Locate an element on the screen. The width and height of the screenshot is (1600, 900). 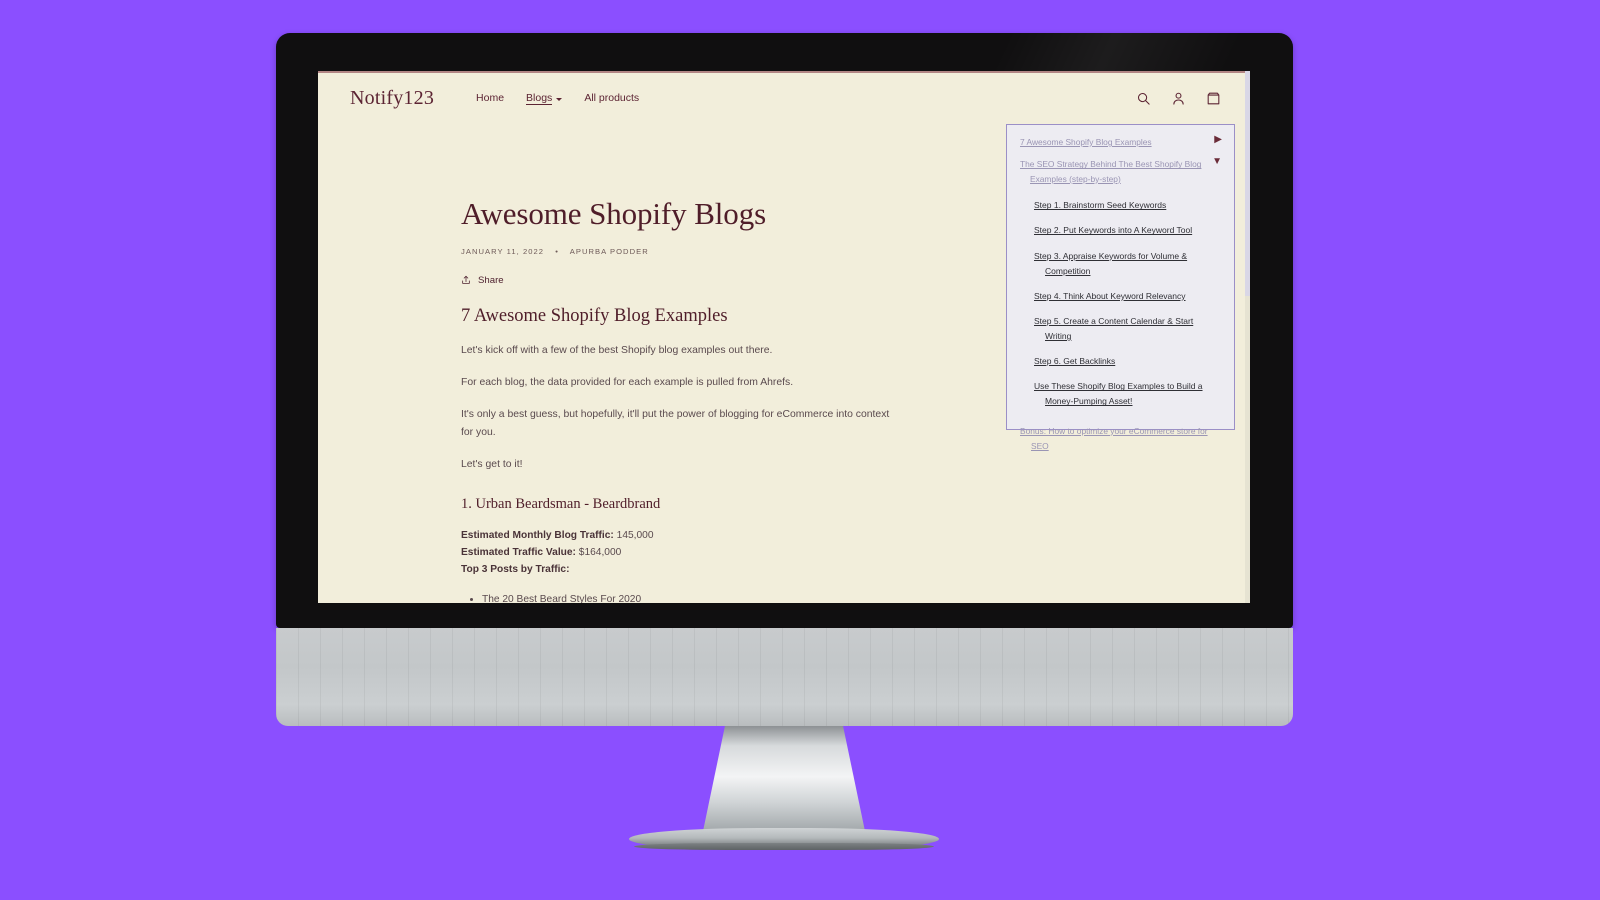
nav-item-all-products-label: All products is located at coordinates (612, 98).